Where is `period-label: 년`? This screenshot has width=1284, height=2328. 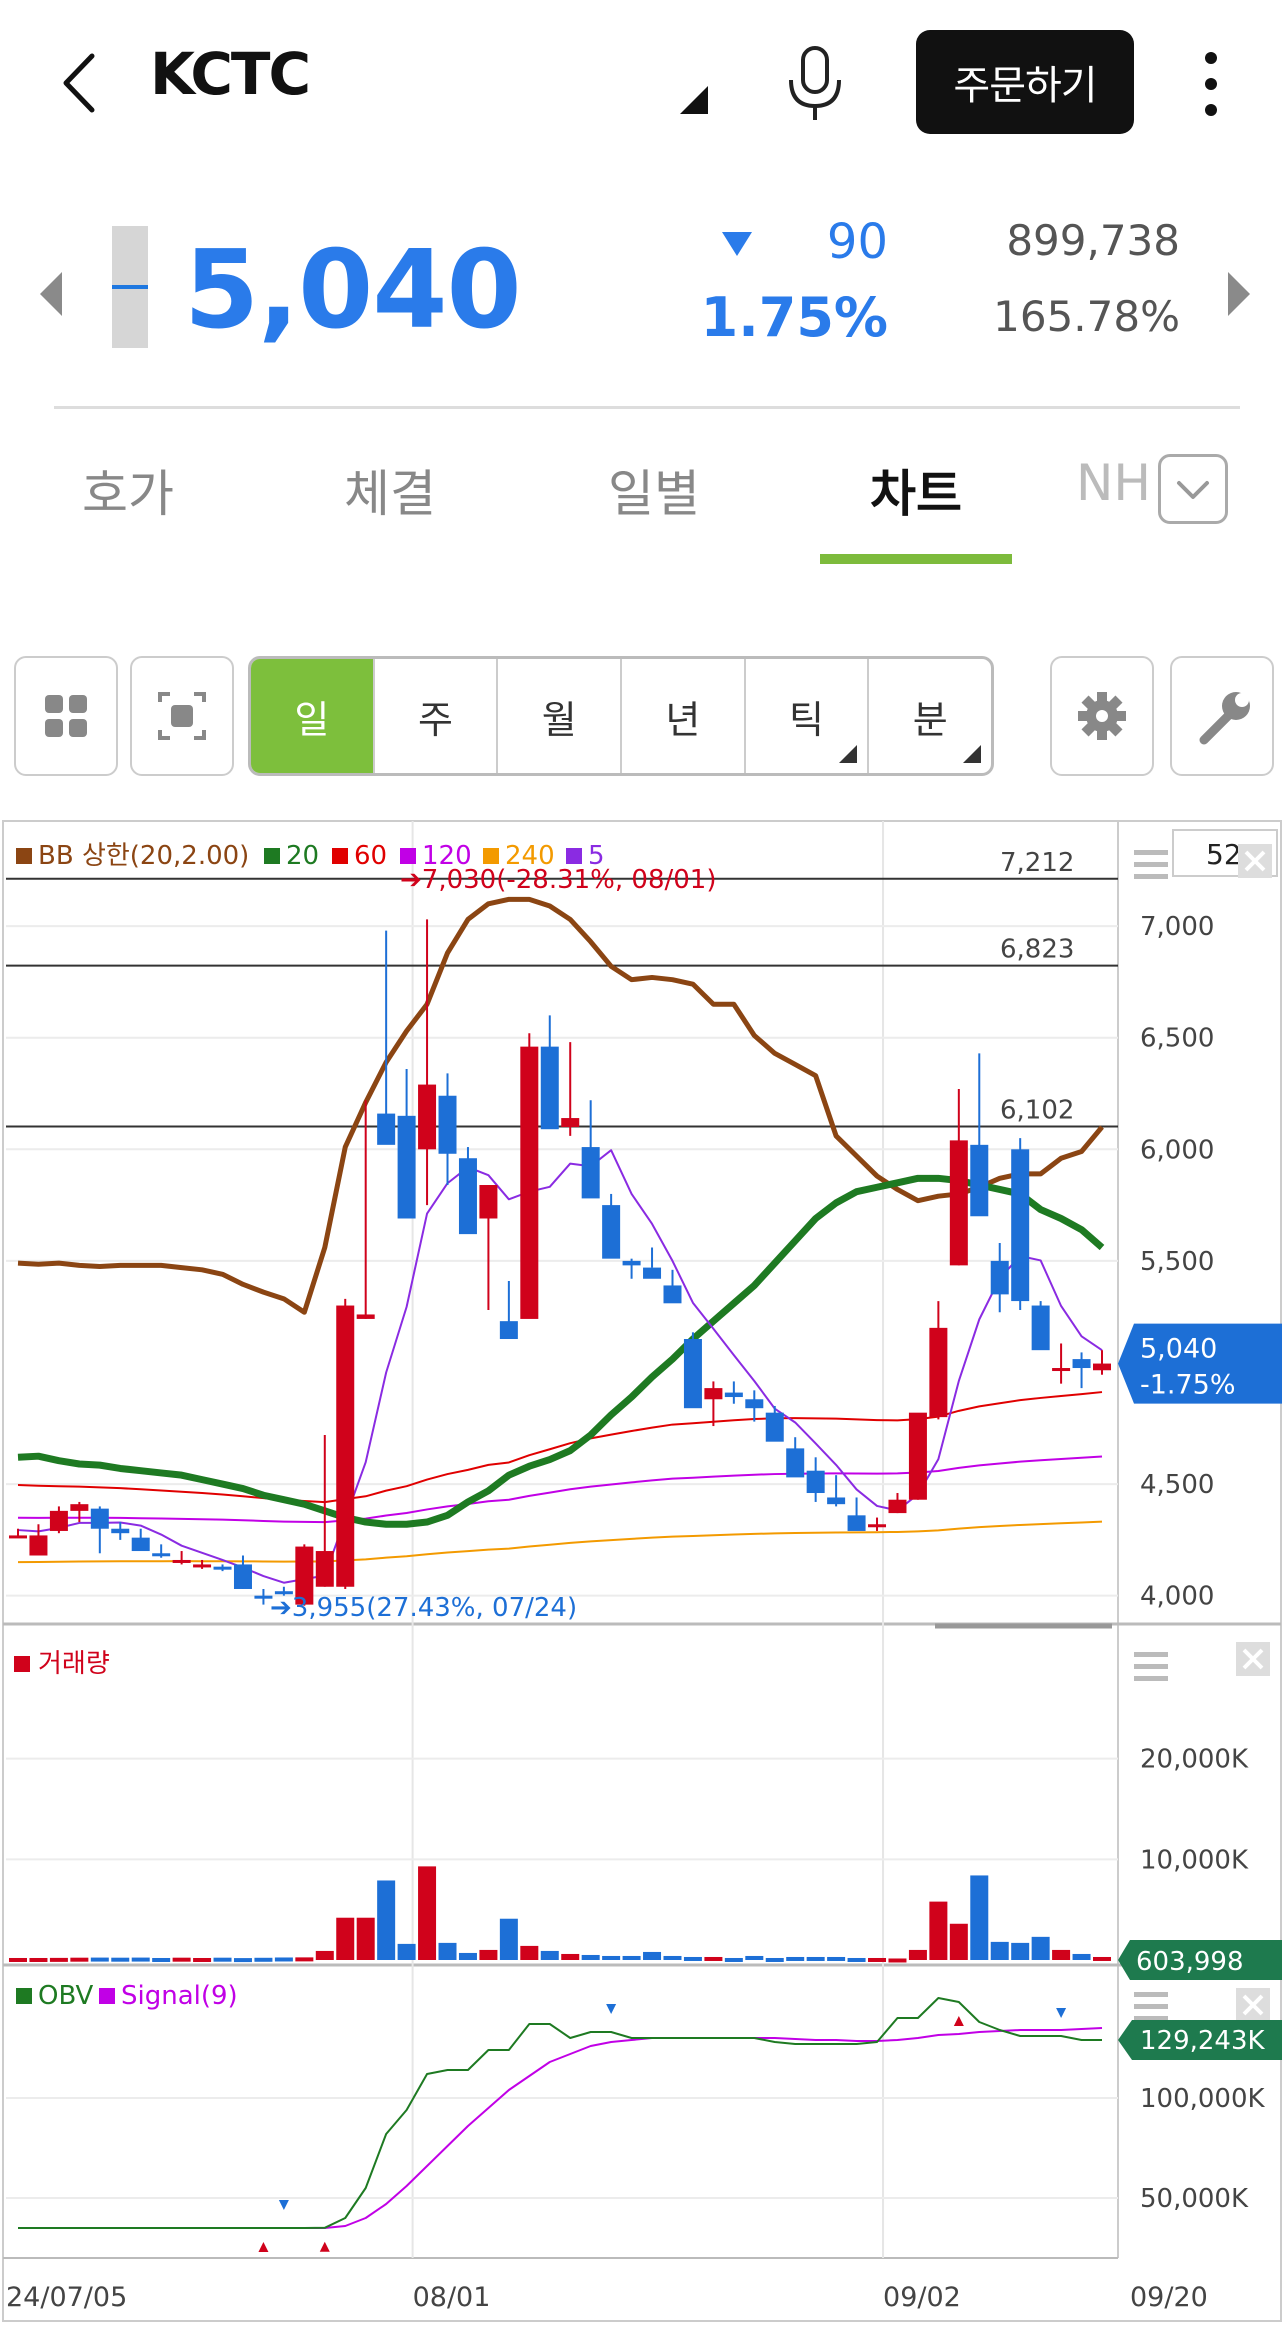 period-label: 년 is located at coordinates (683, 719).